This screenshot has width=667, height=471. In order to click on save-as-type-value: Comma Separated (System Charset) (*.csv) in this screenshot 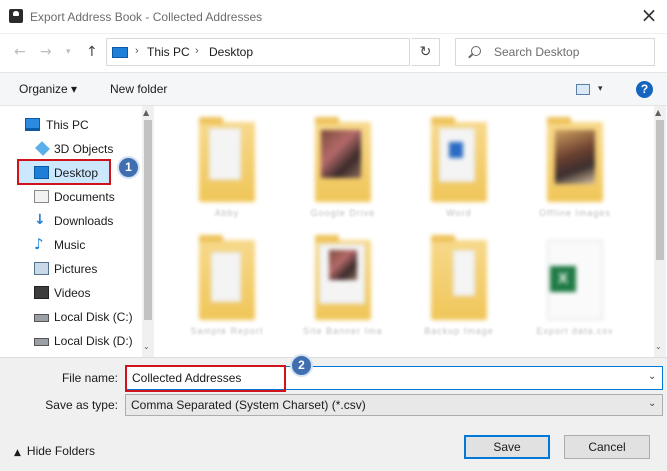, I will do `click(248, 405)`.